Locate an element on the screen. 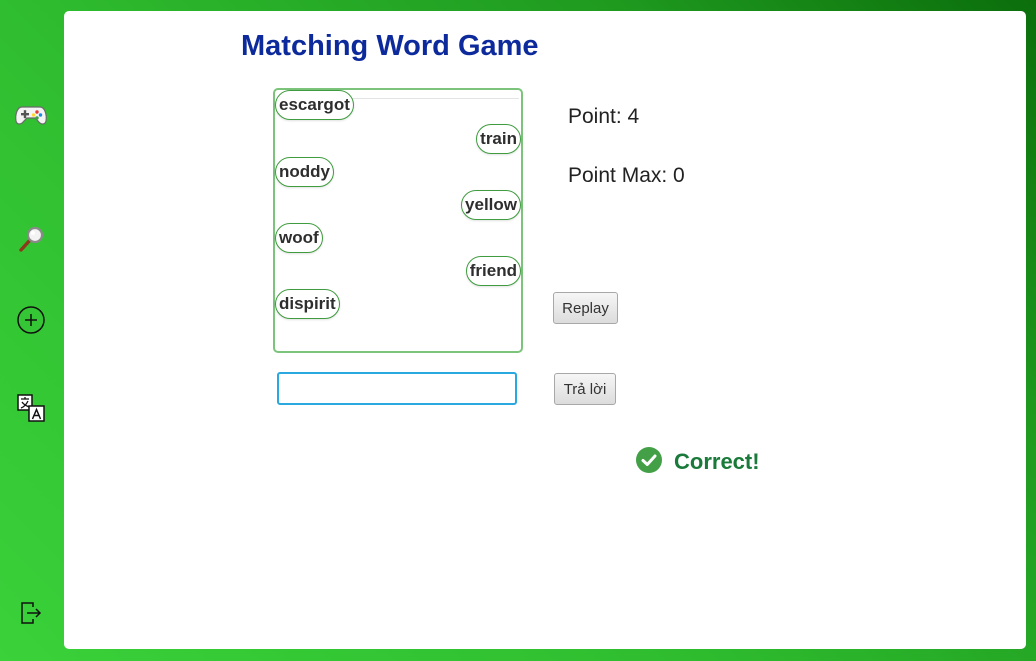 Image resolution: width=1036 pixels, height=661 pixels. search-icon is located at coordinates (31, 241).